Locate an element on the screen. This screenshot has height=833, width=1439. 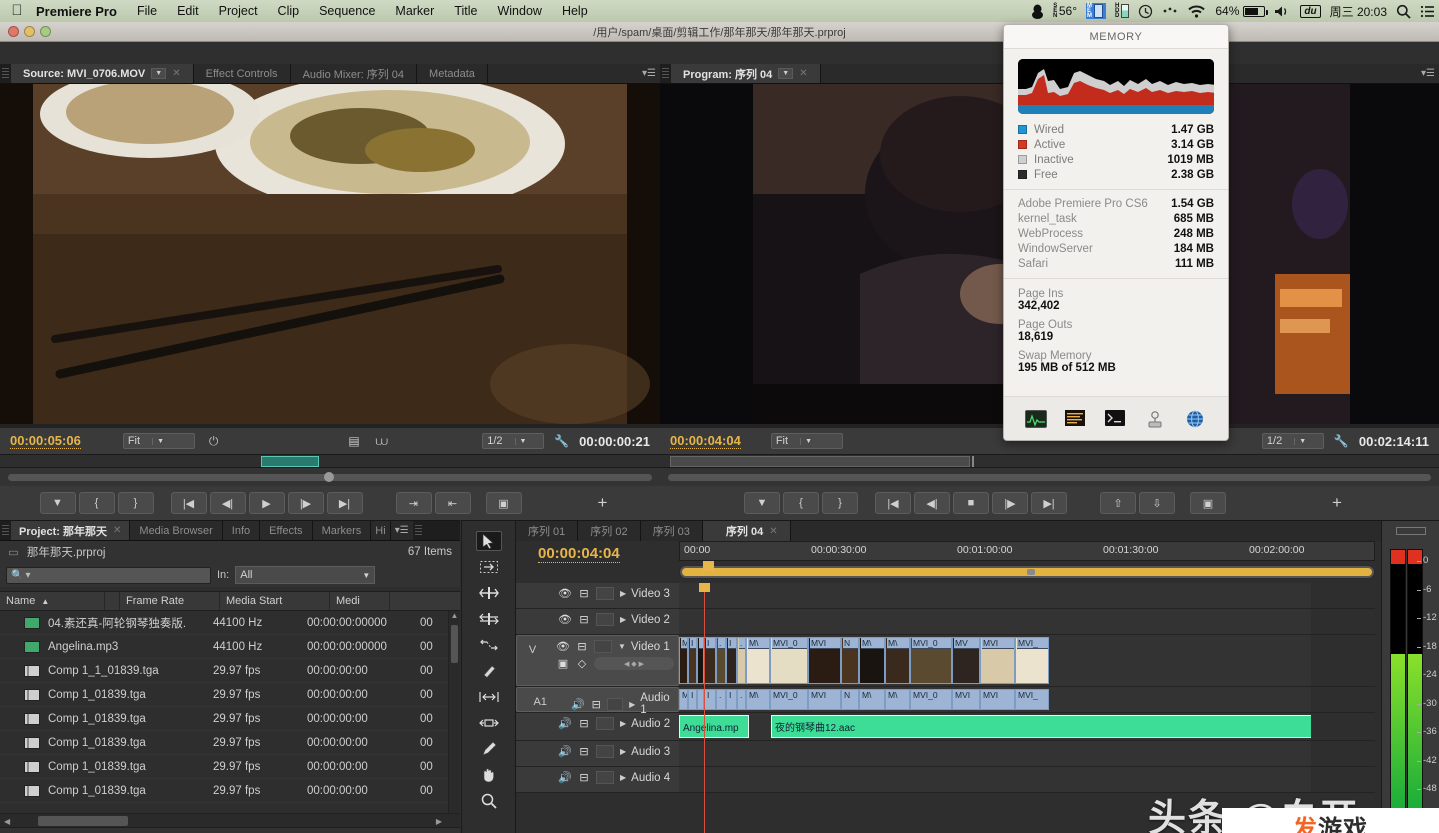
play-button: ▶ is located at coordinates (266, 503).